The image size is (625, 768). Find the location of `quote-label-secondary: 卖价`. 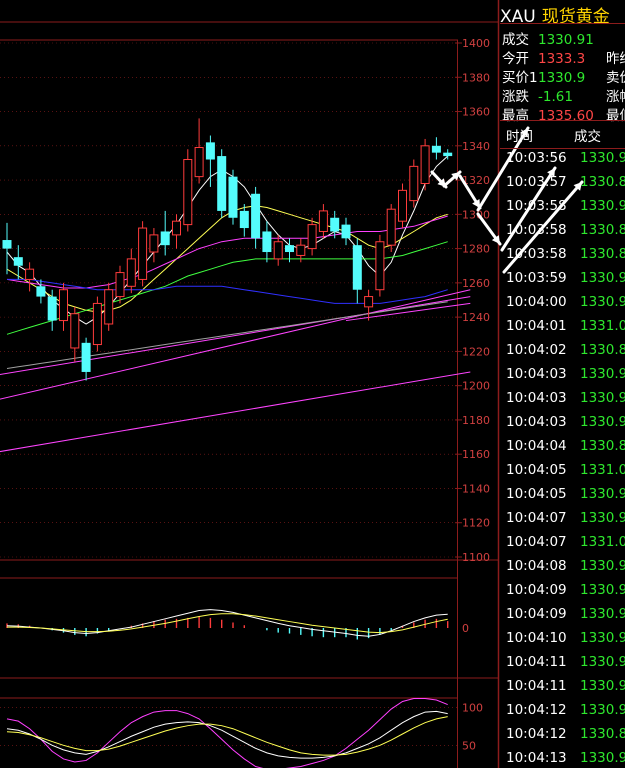

quote-label-secondary: 卖价 is located at coordinates (615, 78).